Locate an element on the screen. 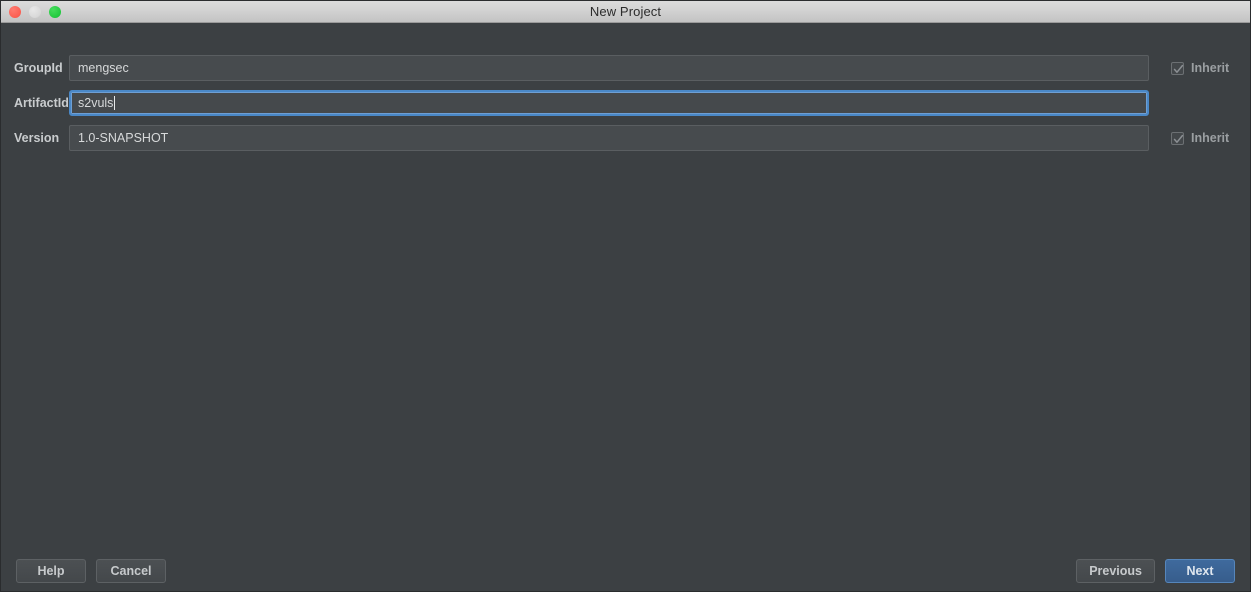 This screenshot has height=592, width=1251. window-titlebar: New Project is located at coordinates (625, 12).